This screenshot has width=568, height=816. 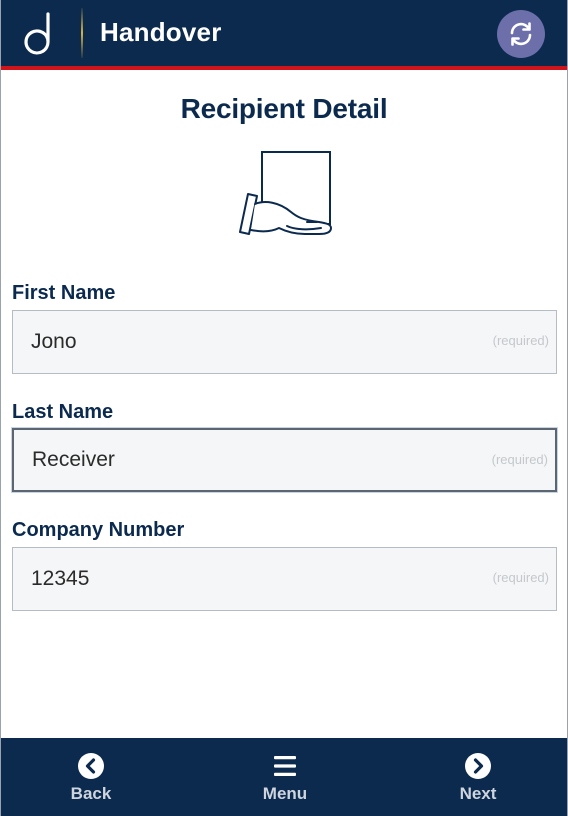 What do you see at coordinates (91, 793) in the screenshot?
I see `back-label: Back` at bounding box center [91, 793].